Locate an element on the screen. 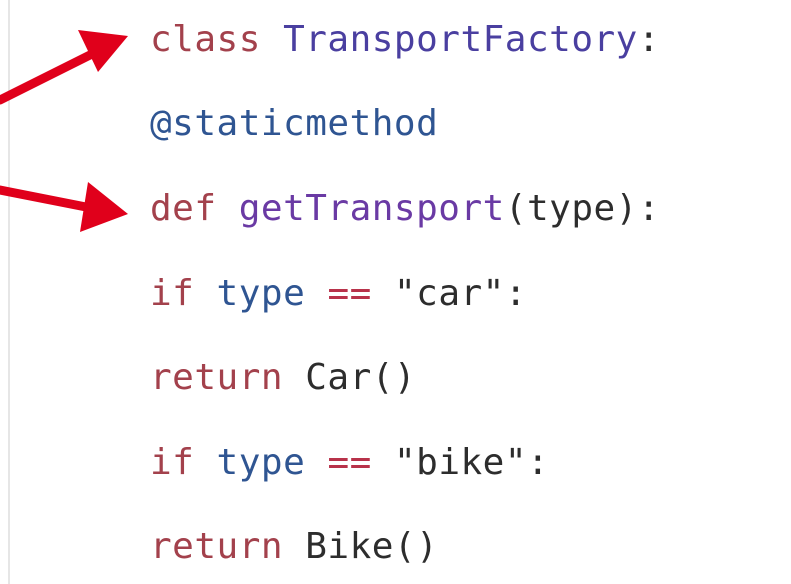 This screenshot has width=791, height=584. call-car: Car() is located at coordinates (361, 377).